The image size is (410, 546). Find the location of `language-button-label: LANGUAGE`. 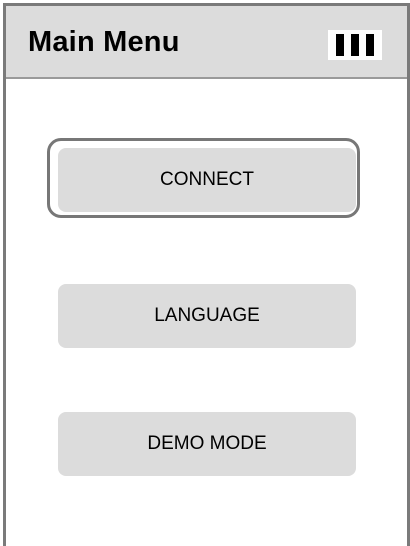

language-button-label: LANGUAGE is located at coordinates (207, 315).